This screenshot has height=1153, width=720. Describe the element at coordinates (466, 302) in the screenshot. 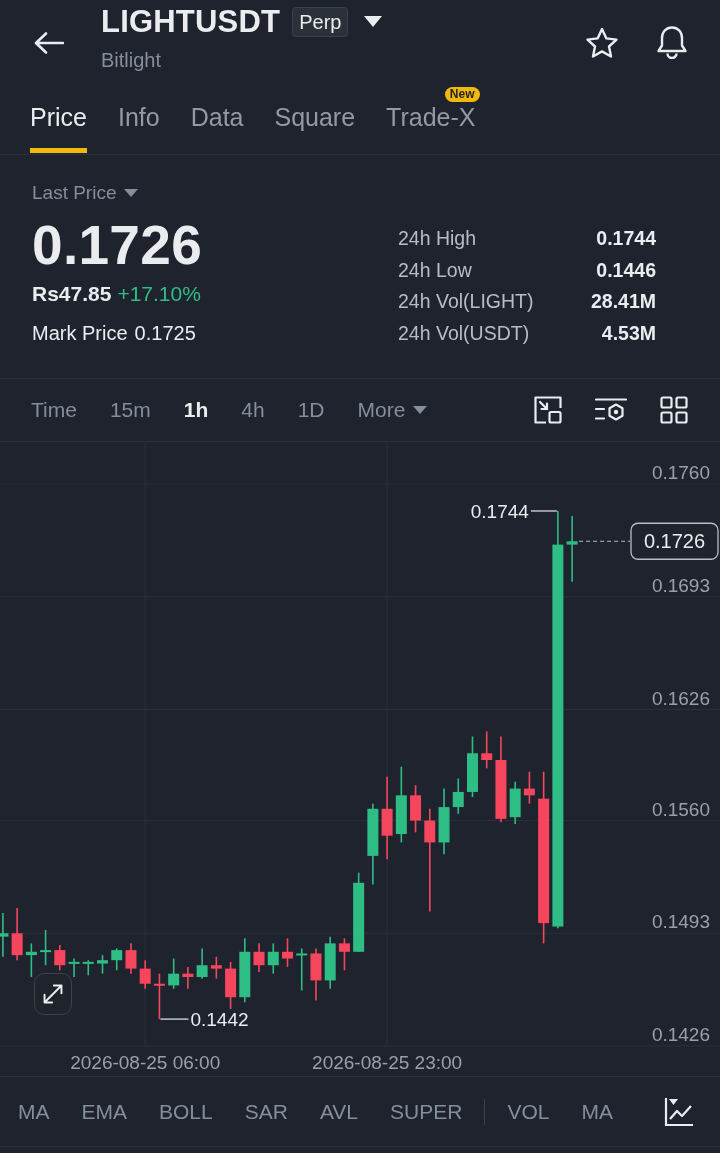

I see `stat-label: 24h Vol(LIGHT)` at that location.